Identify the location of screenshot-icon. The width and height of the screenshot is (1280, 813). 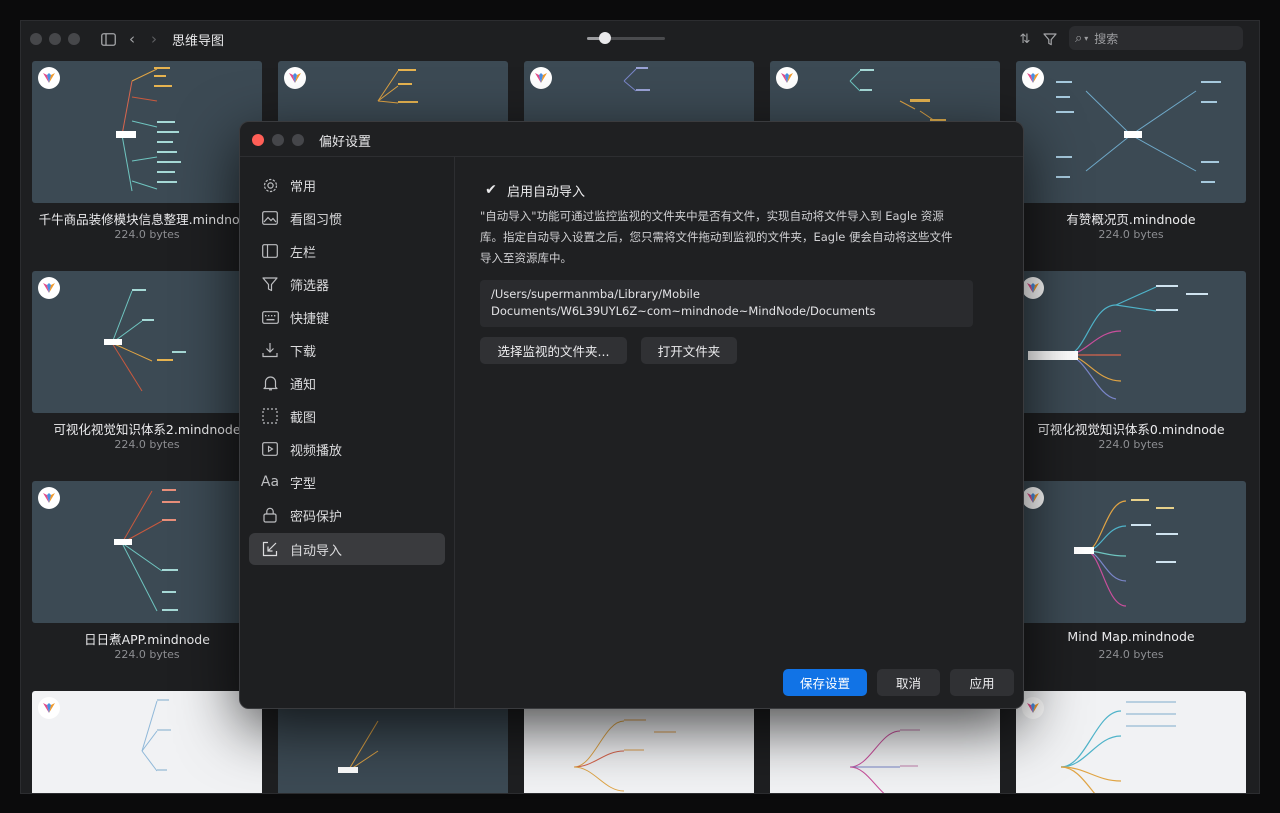
(270, 416).